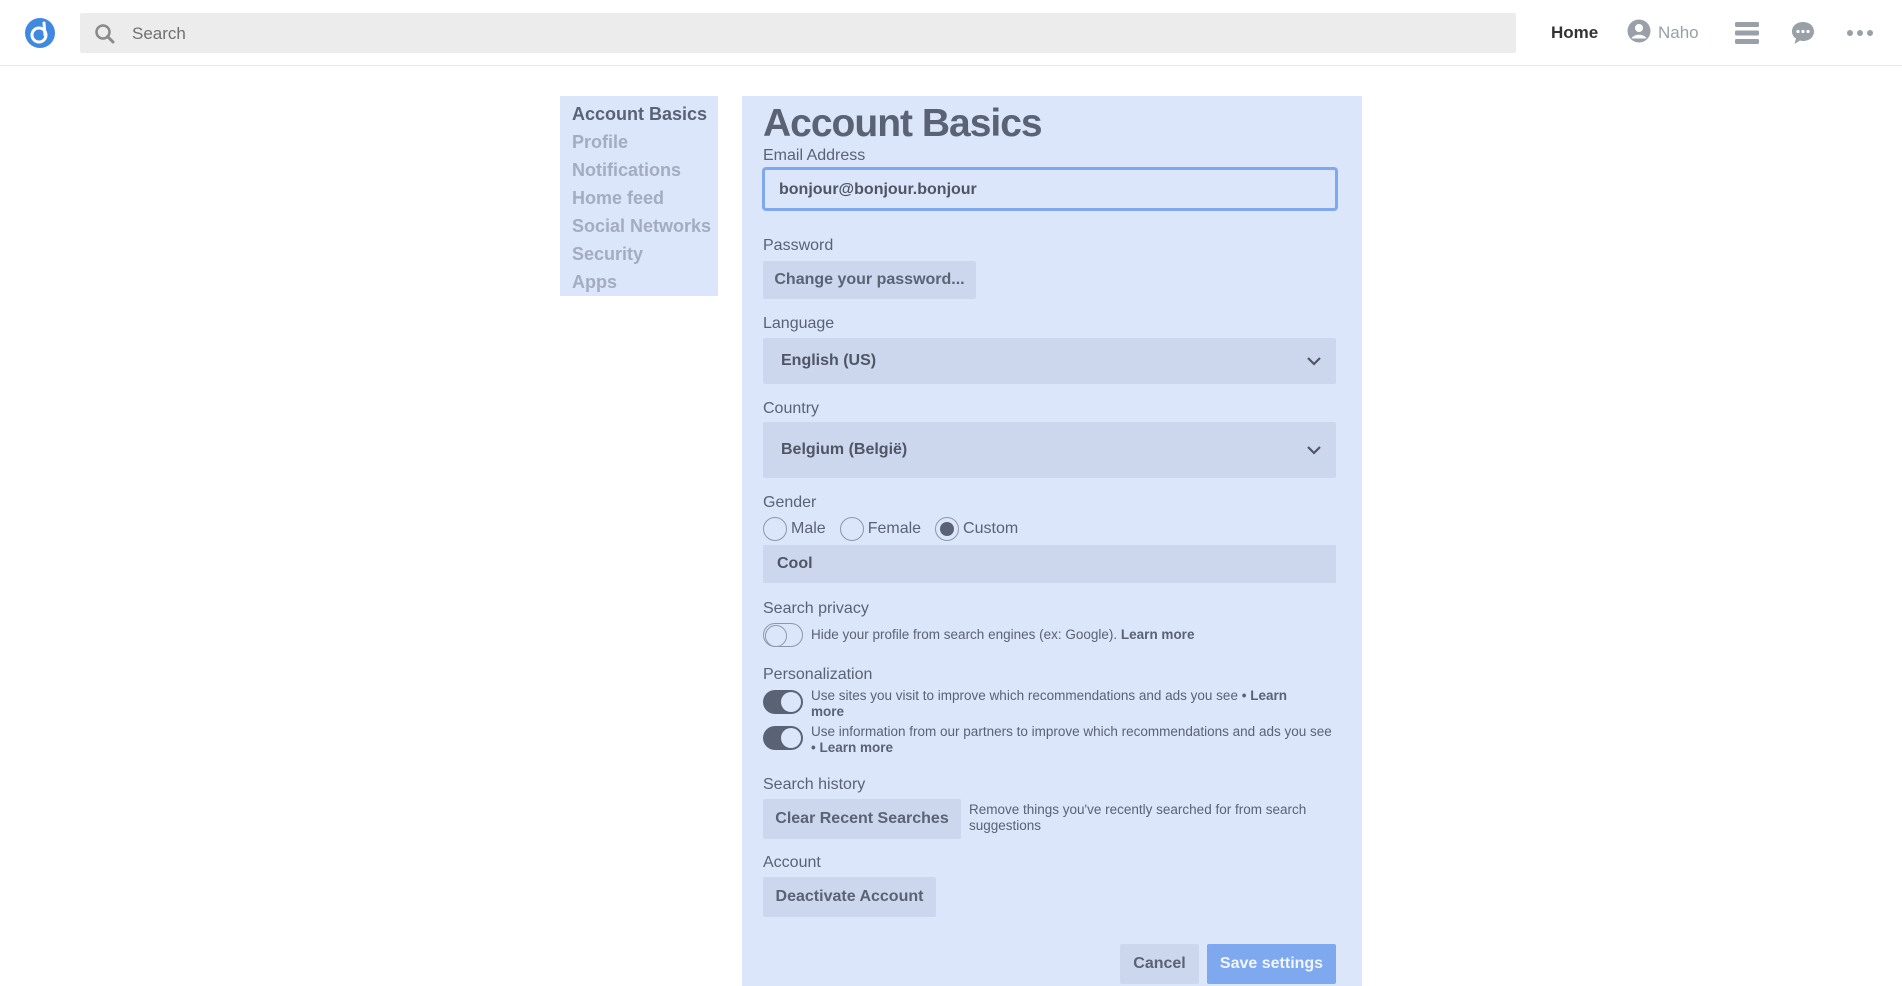 The height and width of the screenshot is (986, 1902). I want to click on language-value: English (US), so click(829, 360).